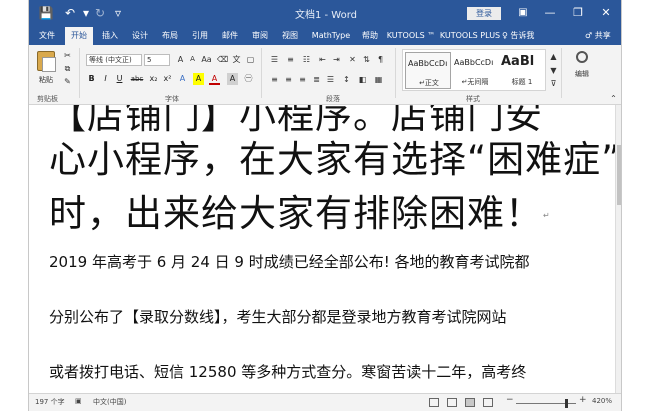 The height and width of the screenshot is (411, 650). What do you see at coordinates (167, 79) in the screenshot?
I see `superscript-button: x²` at bounding box center [167, 79].